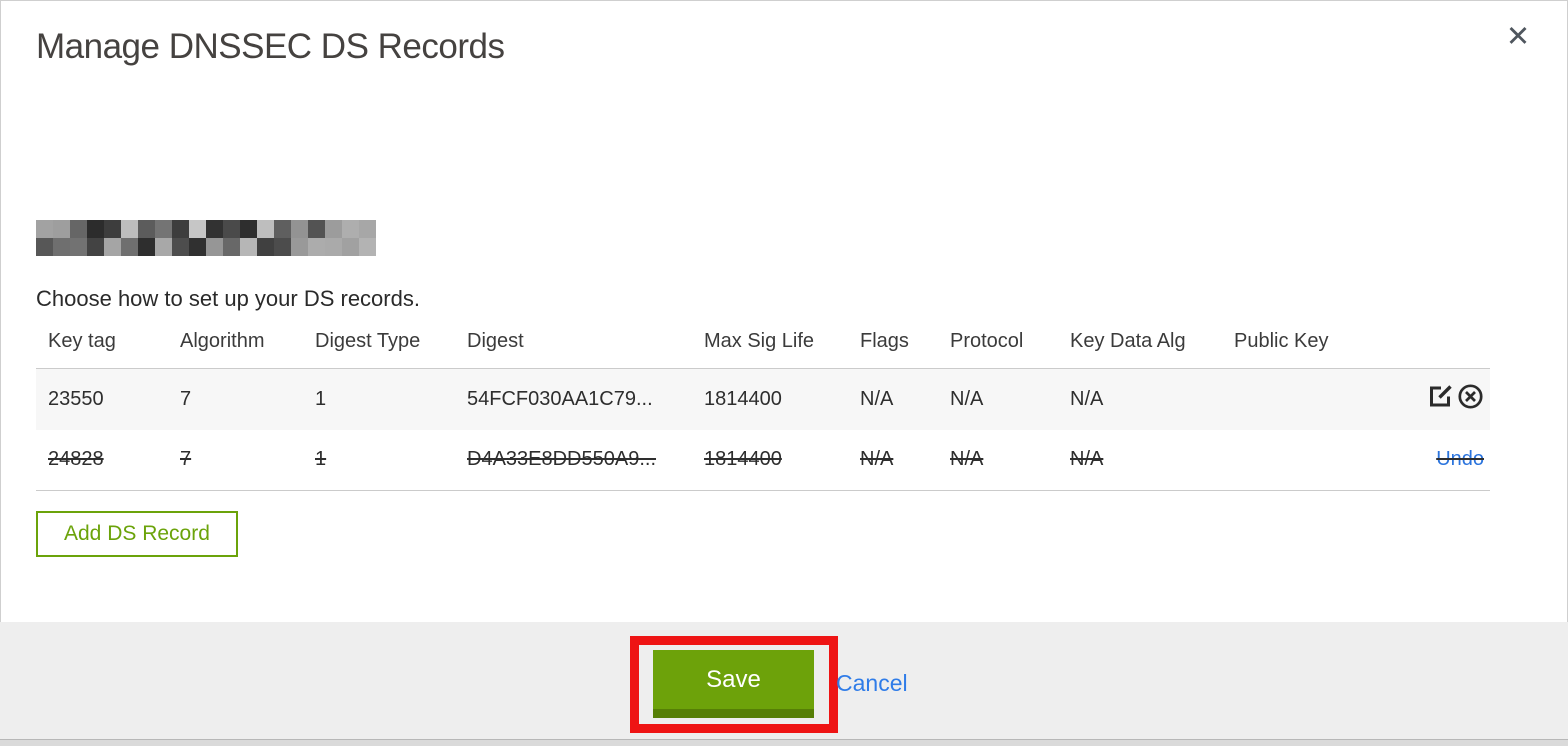 The width and height of the screenshot is (1568, 746). Describe the element at coordinates (884, 341) in the screenshot. I see `col-header-flags: Flags` at that location.